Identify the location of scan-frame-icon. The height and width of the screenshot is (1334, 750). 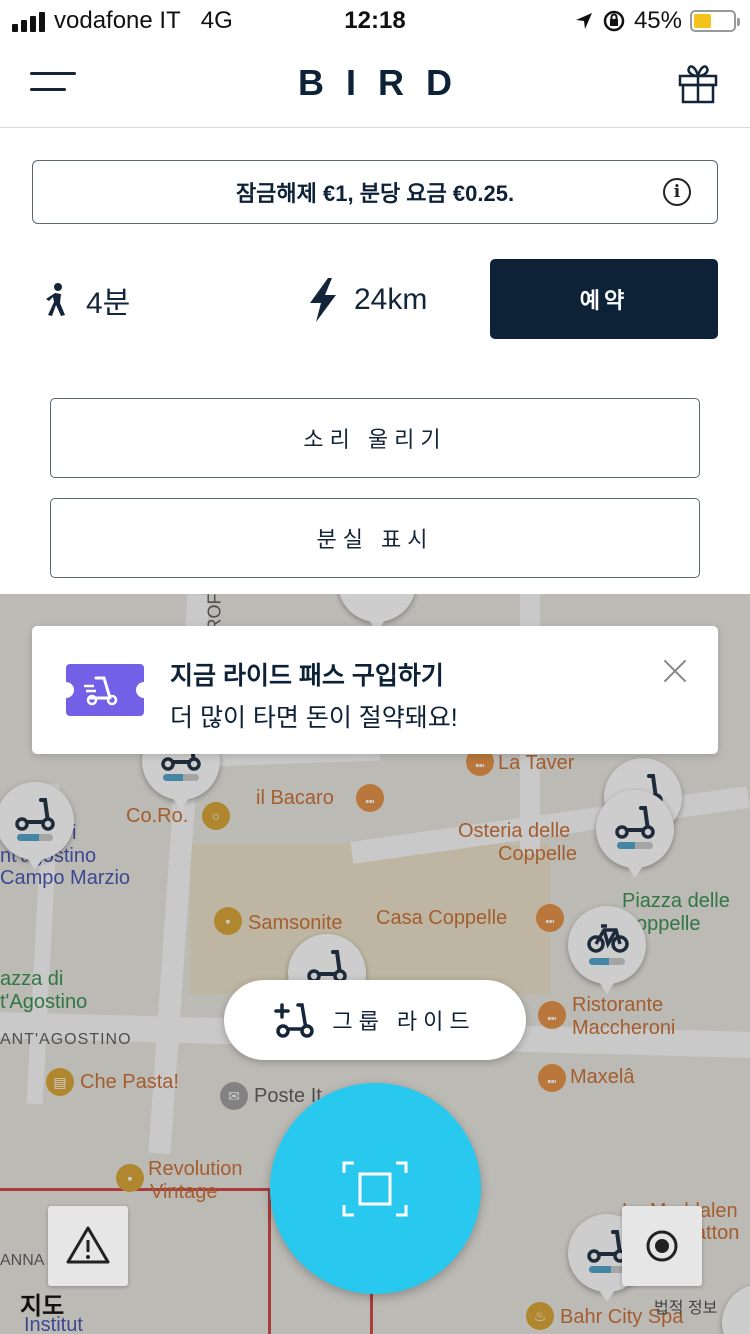
(375, 1189).